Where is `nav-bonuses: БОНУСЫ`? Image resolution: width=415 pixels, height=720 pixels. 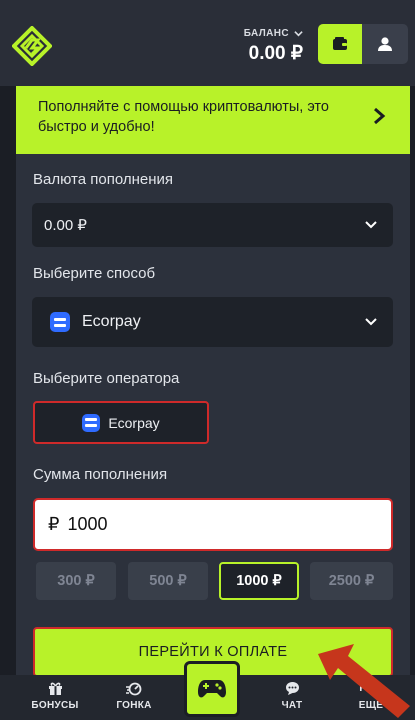 nav-bonuses: БОНУСЫ is located at coordinates (55, 696).